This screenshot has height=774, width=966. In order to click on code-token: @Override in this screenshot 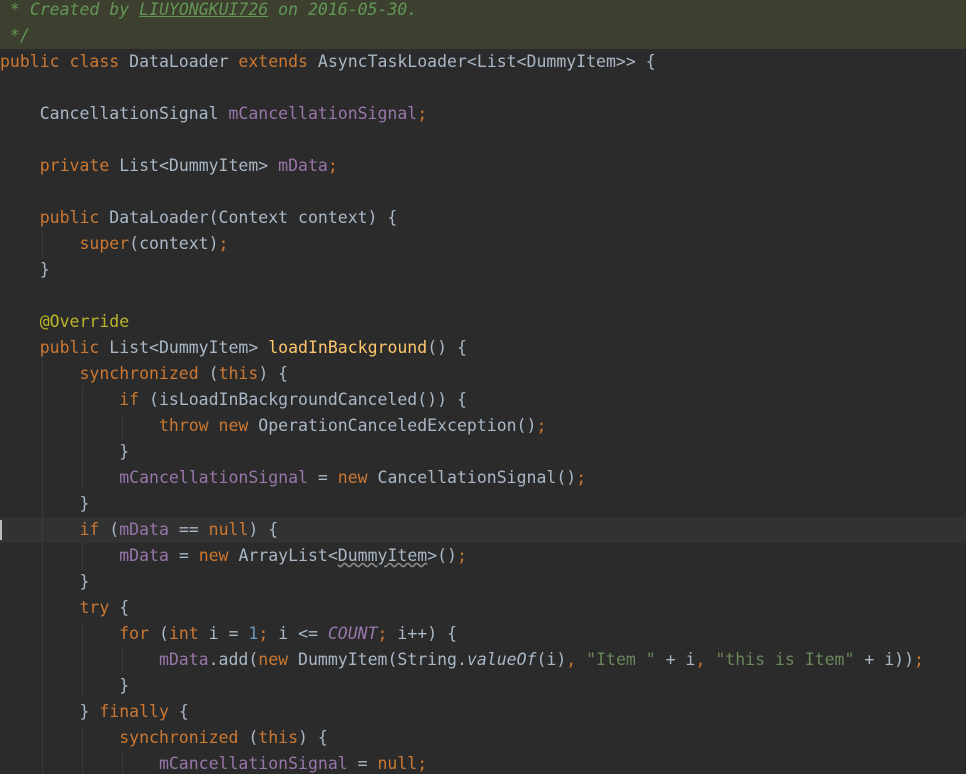, I will do `click(65, 321)`.